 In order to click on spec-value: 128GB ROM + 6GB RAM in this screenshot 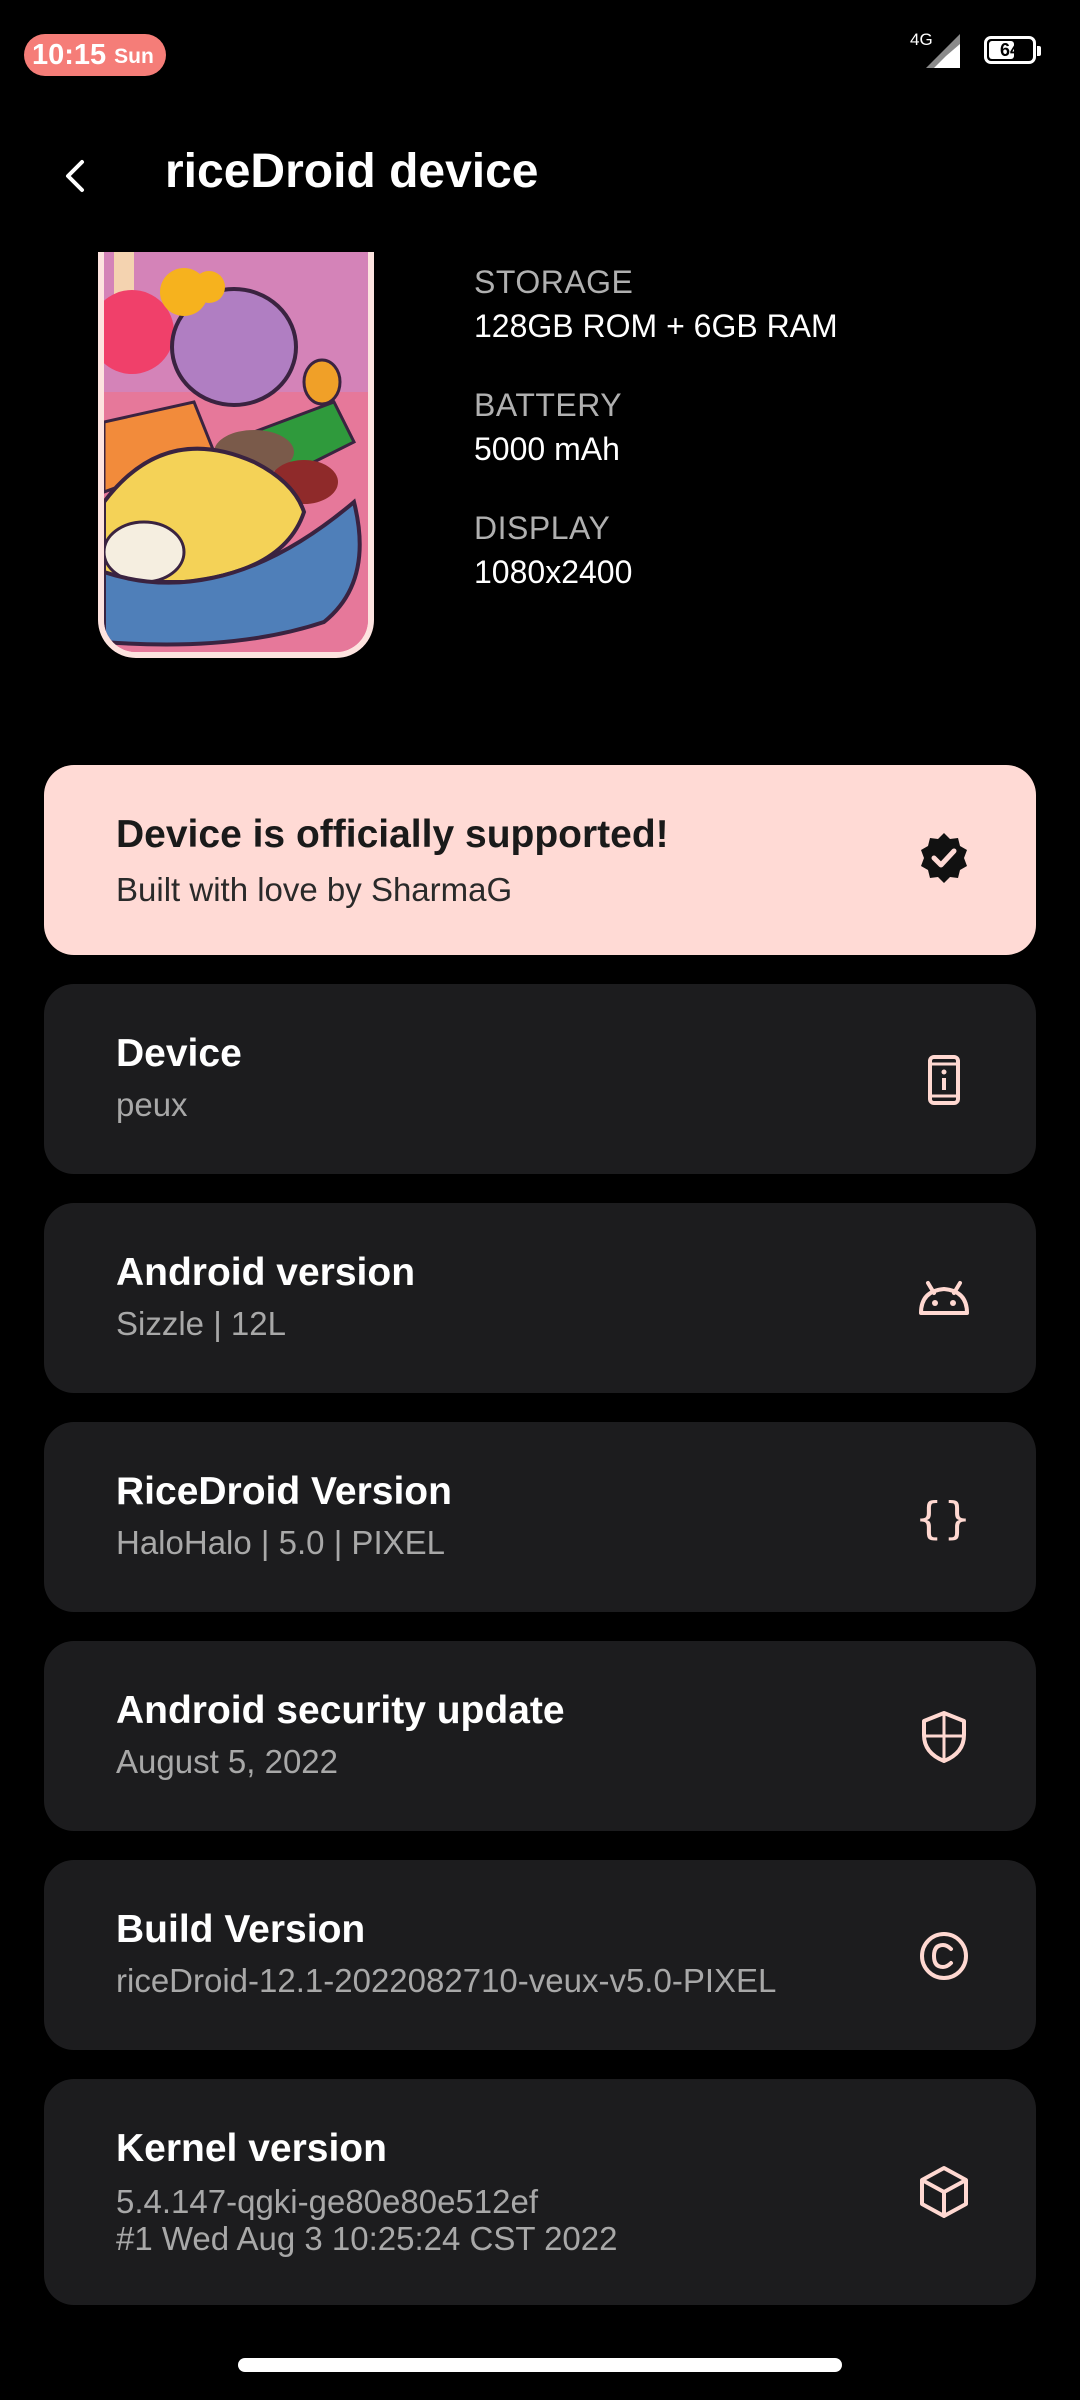, I will do `click(656, 326)`.